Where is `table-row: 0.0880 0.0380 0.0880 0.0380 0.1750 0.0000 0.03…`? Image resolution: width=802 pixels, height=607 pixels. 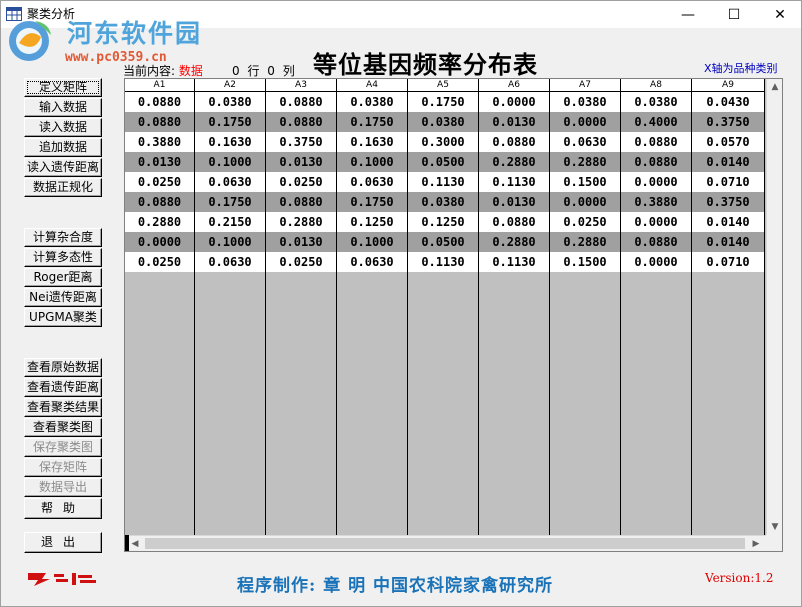 table-row: 0.0880 0.0380 0.0880 0.0380 0.1750 0.0000 0.03… is located at coordinates (445, 102).